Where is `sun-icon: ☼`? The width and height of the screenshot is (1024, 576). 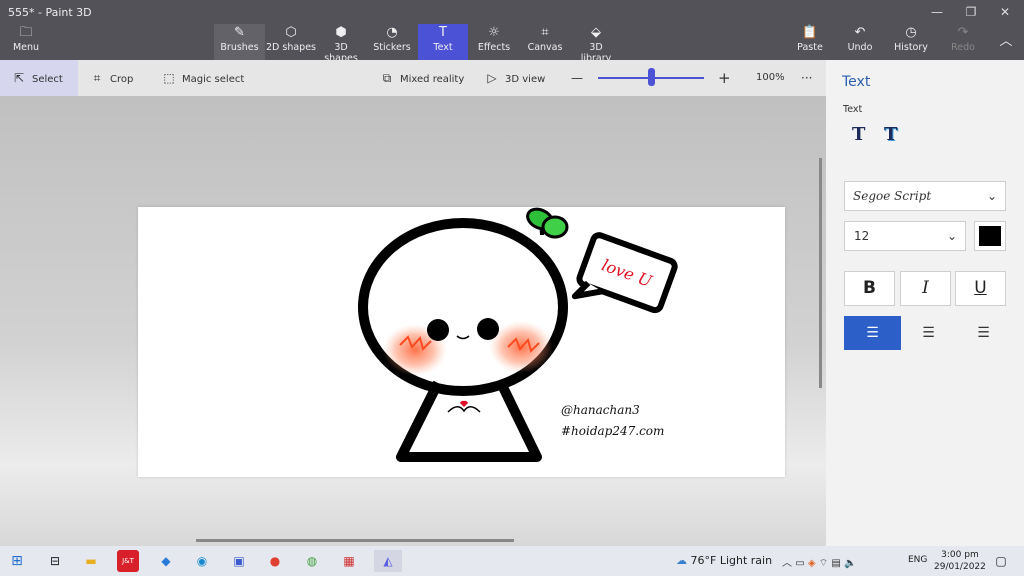 sun-icon: ☼ is located at coordinates (494, 32).